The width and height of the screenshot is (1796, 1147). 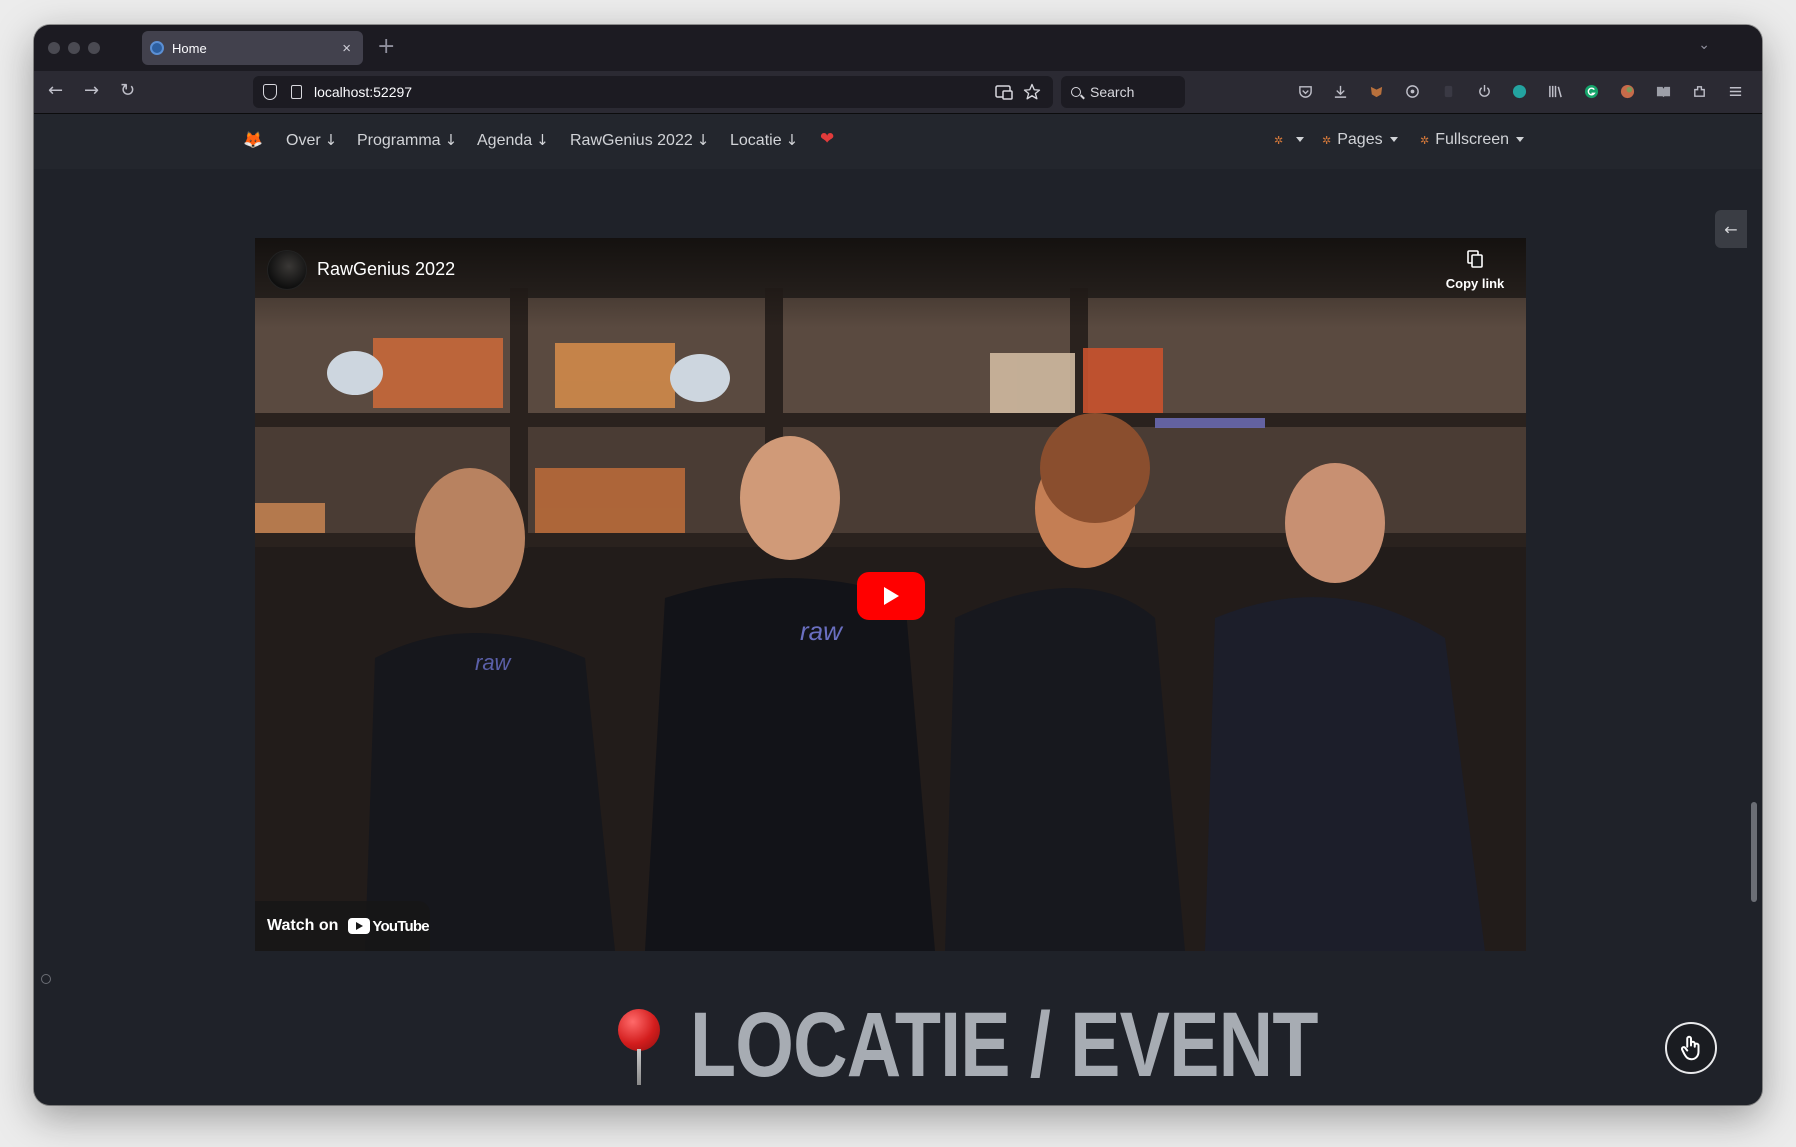 I want to click on download-icon, so click(x=1340, y=91).